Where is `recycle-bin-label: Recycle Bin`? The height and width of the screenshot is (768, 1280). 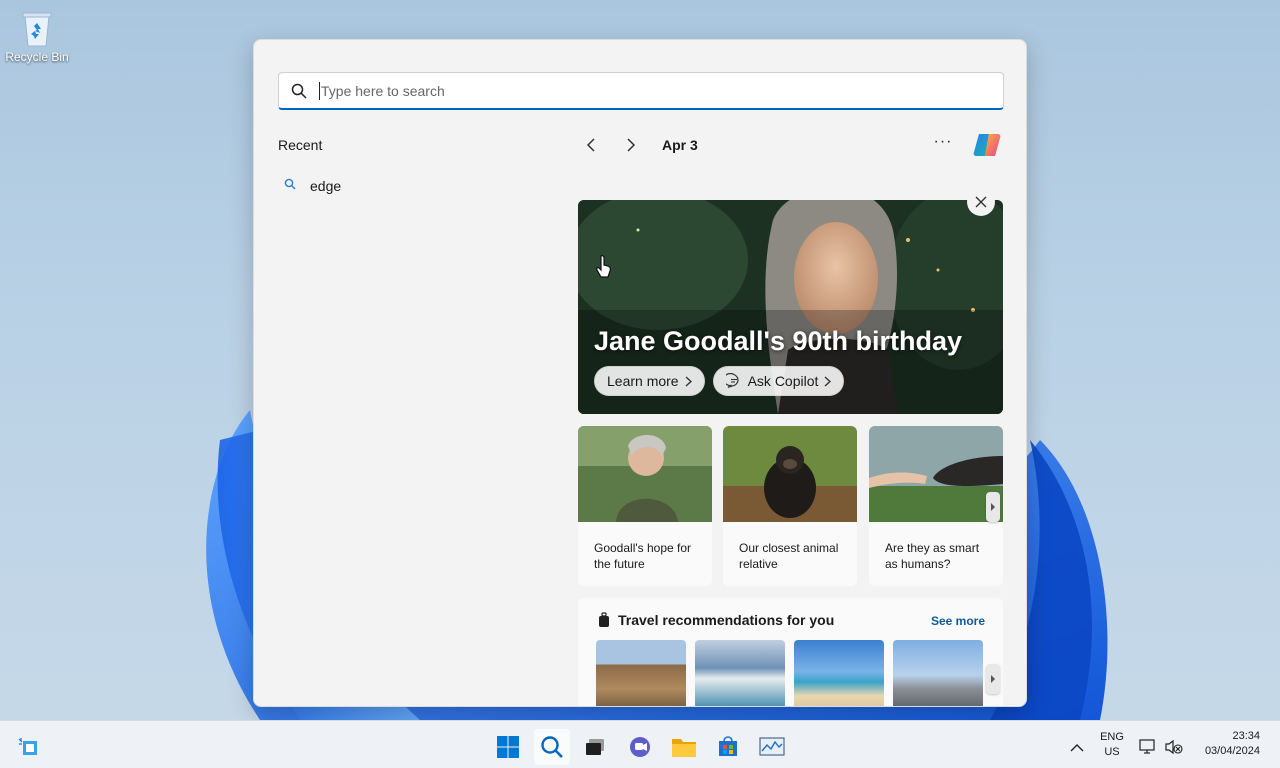
recycle-bin-label: Recycle Bin is located at coordinates (37, 57).